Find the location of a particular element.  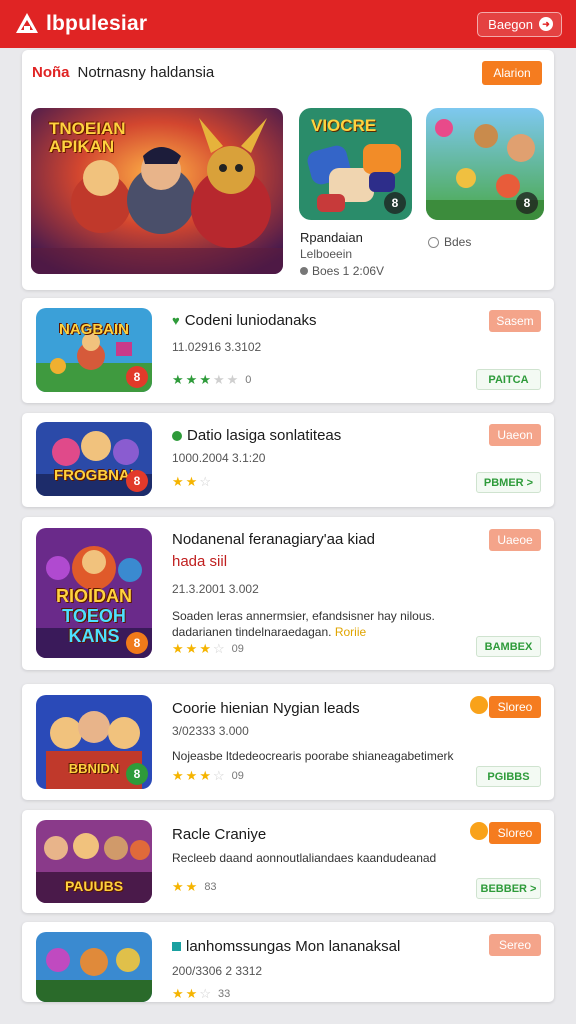

header-action-label: Baegon is located at coordinates (510, 24).